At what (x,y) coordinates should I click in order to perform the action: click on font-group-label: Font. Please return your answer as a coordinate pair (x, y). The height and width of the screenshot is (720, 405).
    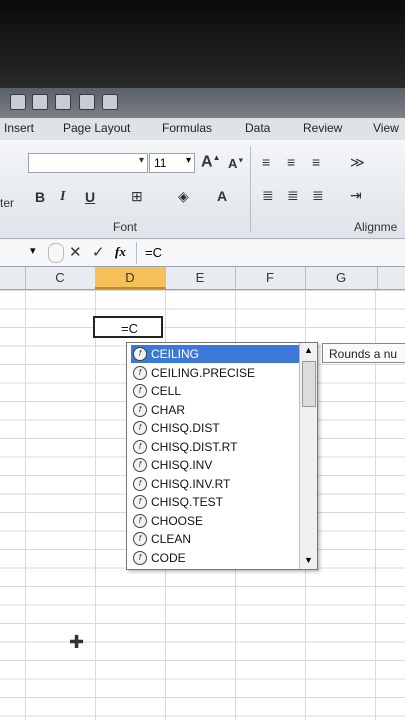
    Looking at the image, I should click on (125, 227).